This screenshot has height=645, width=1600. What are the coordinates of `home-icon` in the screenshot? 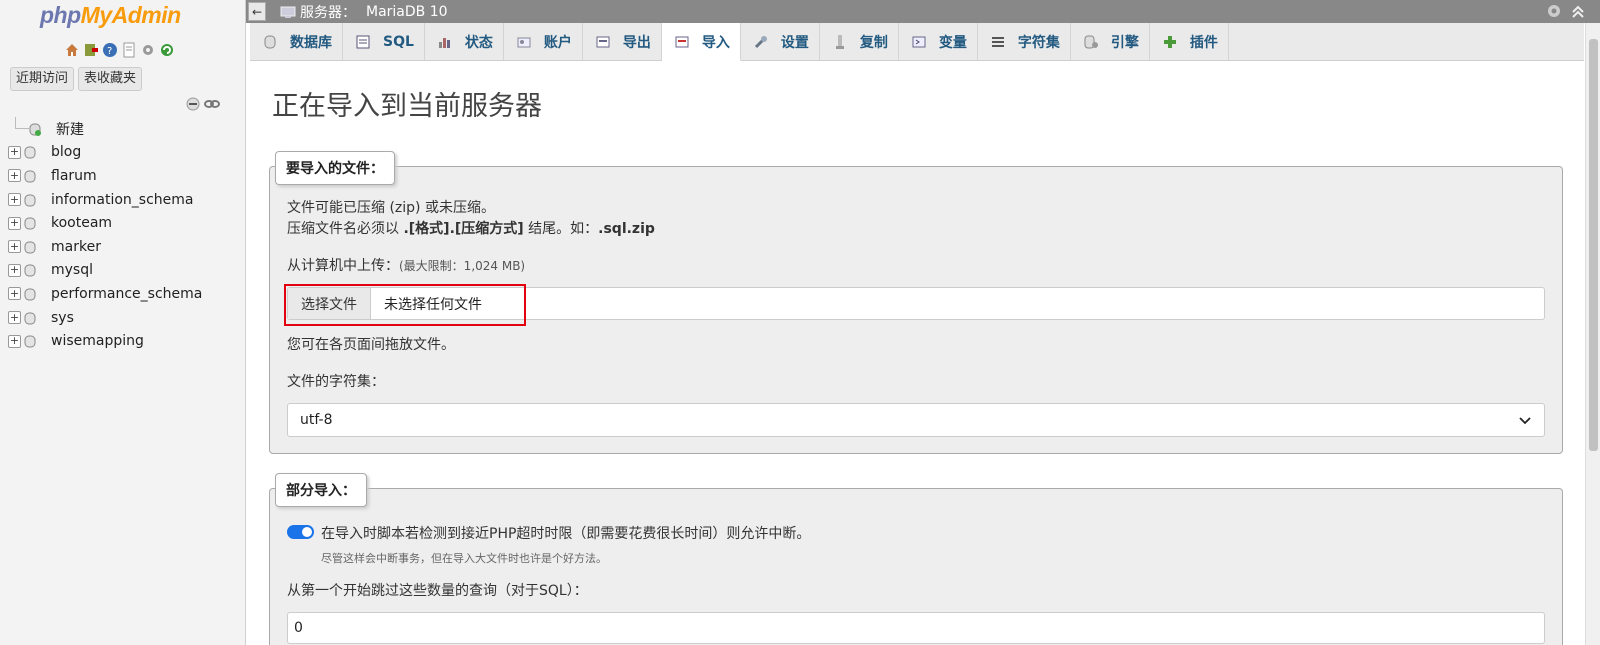 It's located at (72, 50).